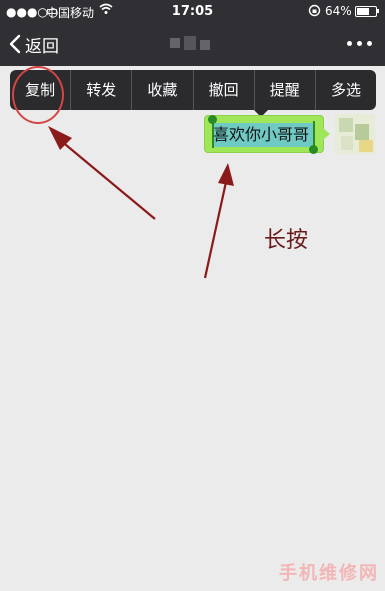 The image size is (385, 591). I want to click on avatar, so click(355, 134).